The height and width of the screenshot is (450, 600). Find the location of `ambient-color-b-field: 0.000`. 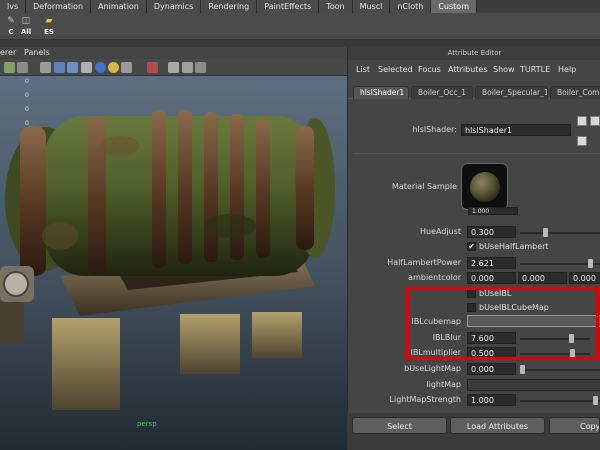

ambient-color-b-field: 0.000 is located at coordinates (584, 278).